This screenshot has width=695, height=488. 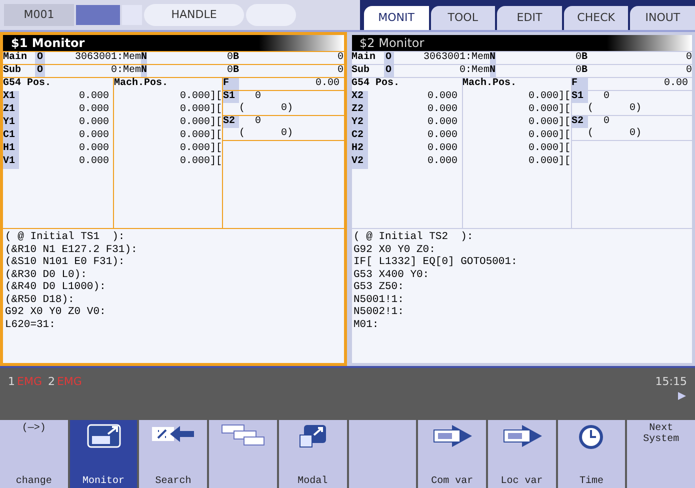 What do you see at coordinates (11, 110) in the screenshot?
I see `axis-name: Z1` at bounding box center [11, 110].